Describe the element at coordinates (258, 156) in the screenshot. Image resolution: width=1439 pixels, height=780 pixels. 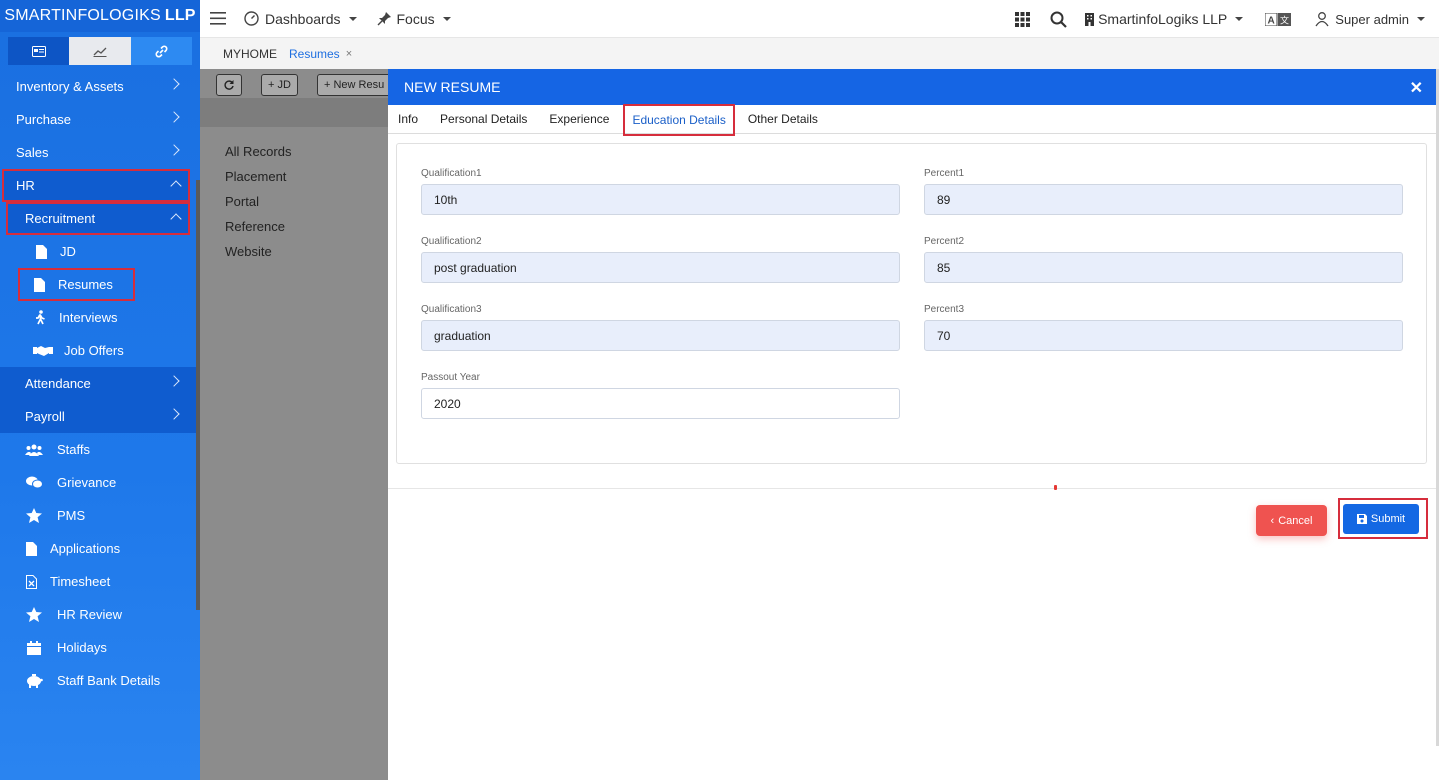
I see `filter-item: All Records` at that location.